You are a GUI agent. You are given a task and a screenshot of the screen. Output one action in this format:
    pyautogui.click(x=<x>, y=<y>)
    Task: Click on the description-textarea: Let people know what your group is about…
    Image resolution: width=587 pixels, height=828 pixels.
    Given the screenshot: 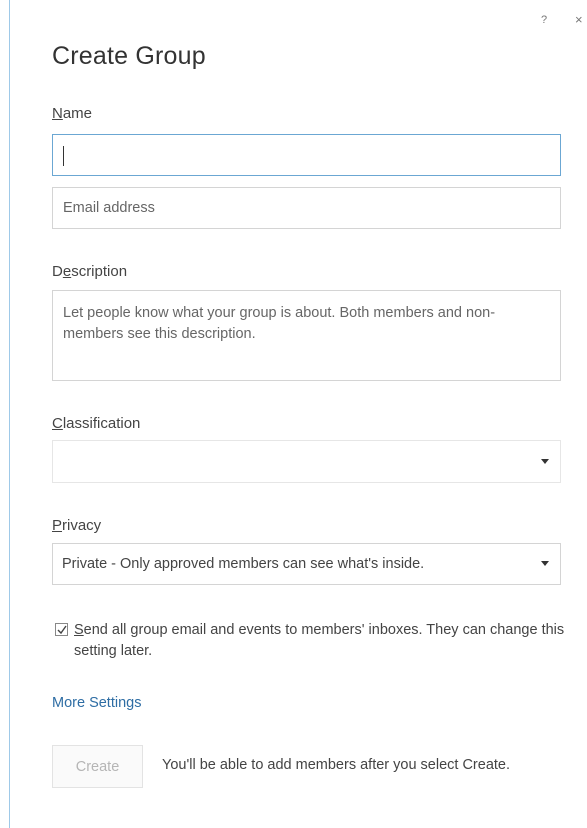 What is the action you would take?
    pyautogui.click(x=306, y=335)
    